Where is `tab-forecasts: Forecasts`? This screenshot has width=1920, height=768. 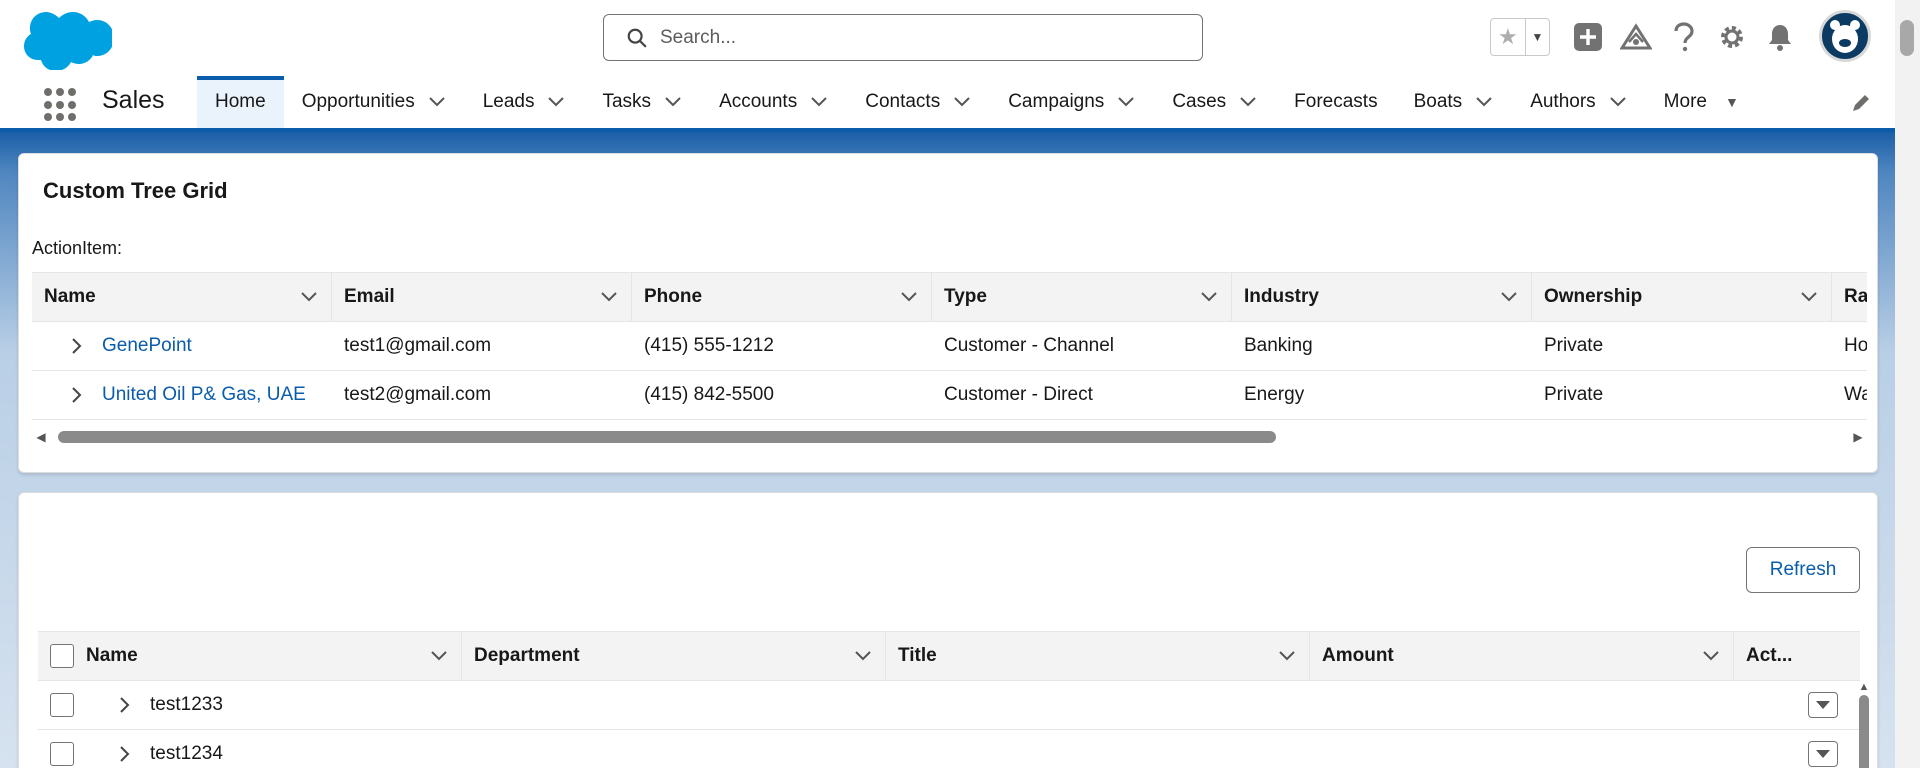 tab-forecasts: Forecasts is located at coordinates (1335, 102).